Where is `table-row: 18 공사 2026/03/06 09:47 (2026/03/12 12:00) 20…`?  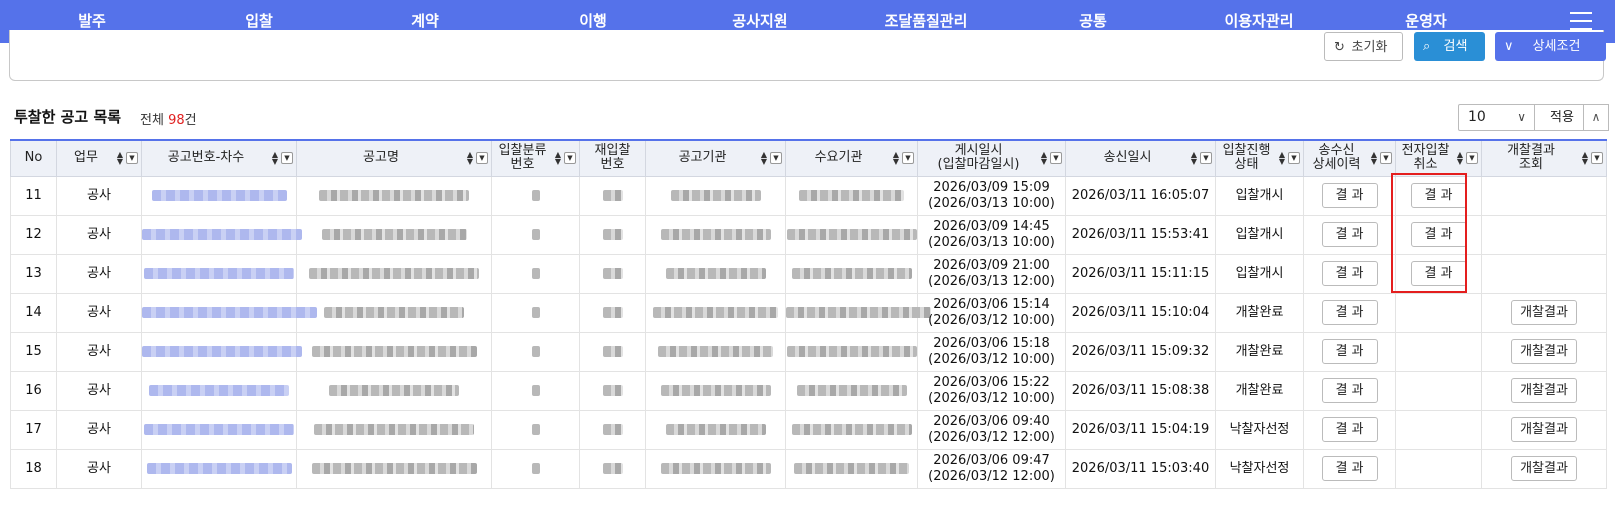
table-row: 18 공사 2026/03/06 09:47 (2026/03/12 12:00) 20… is located at coordinates (808, 468).